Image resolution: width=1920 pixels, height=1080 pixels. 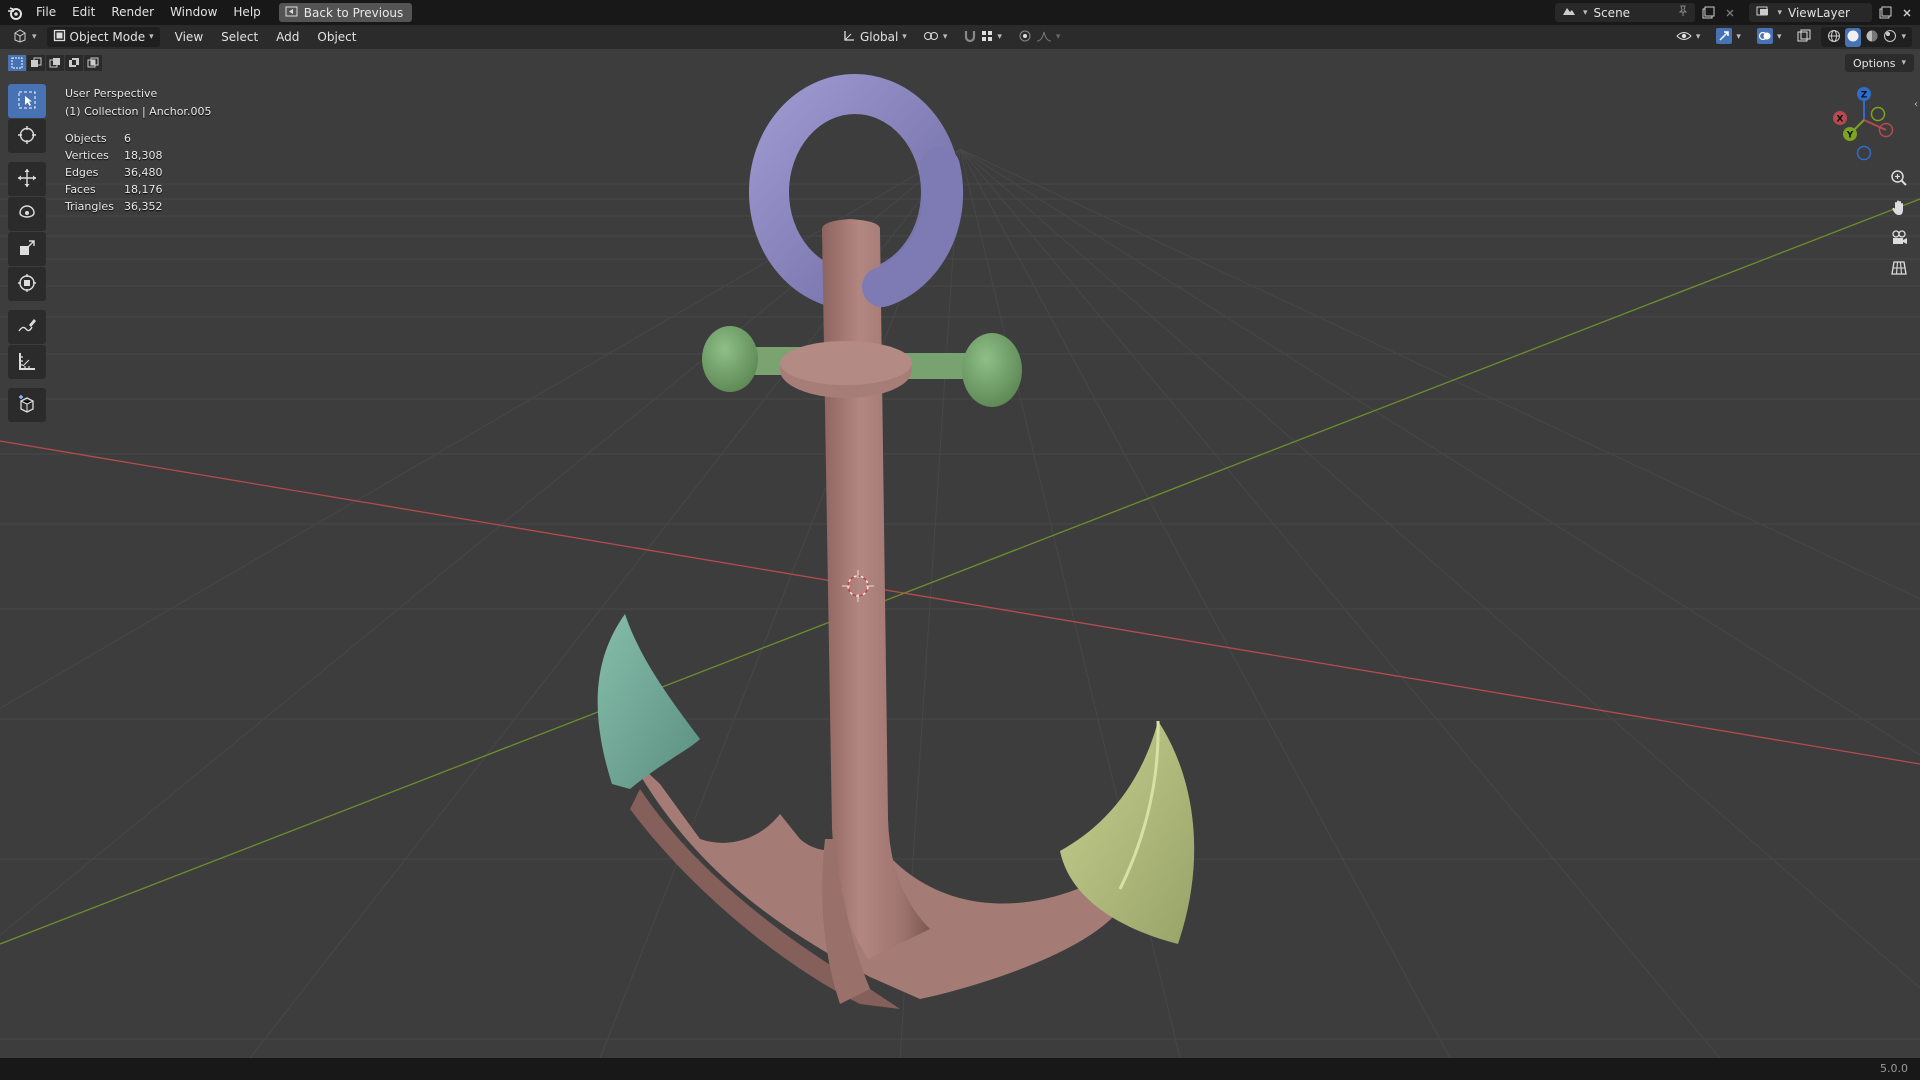 What do you see at coordinates (143, 172) in the screenshot?
I see `stat-value: 36,480` at bounding box center [143, 172].